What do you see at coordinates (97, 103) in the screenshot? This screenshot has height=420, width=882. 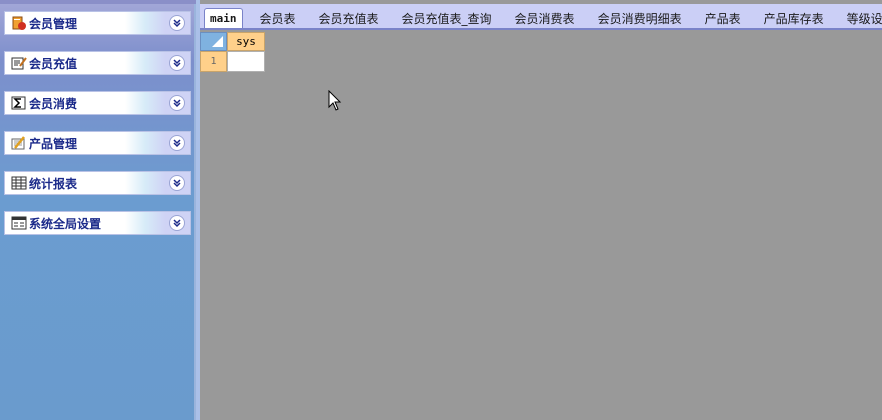 I see `nav-group-member-consumption: 会员消费` at bounding box center [97, 103].